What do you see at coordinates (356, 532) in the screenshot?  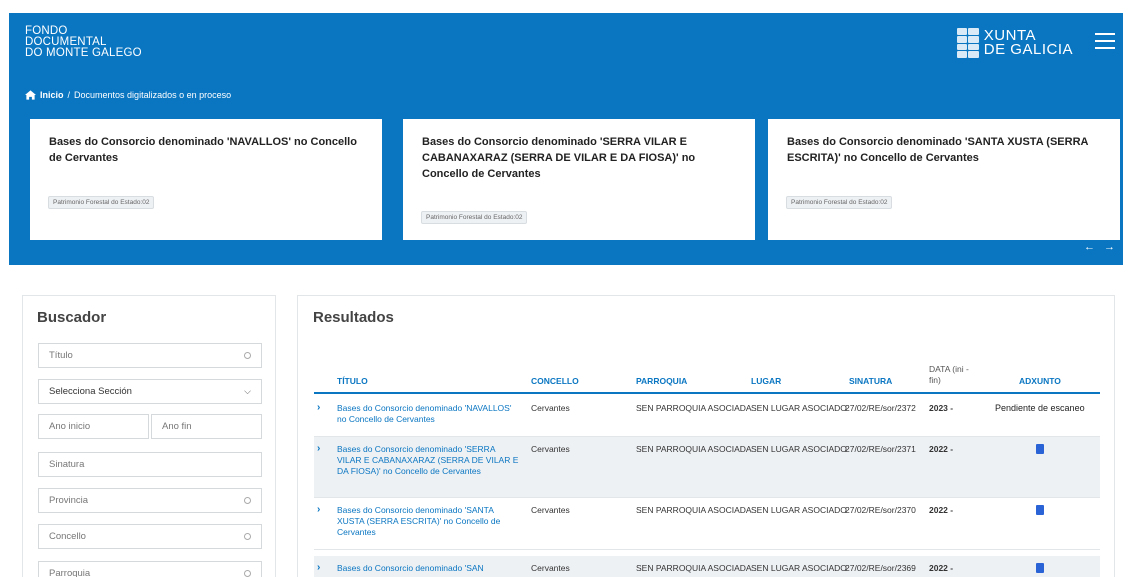 I see `row-title-line: Cervantes` at bounding box center [356, 532].